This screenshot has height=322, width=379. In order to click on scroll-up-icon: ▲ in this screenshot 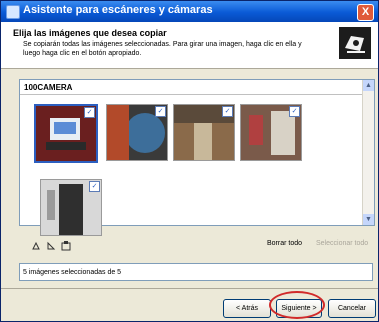, I will do `click(368, 85)`.